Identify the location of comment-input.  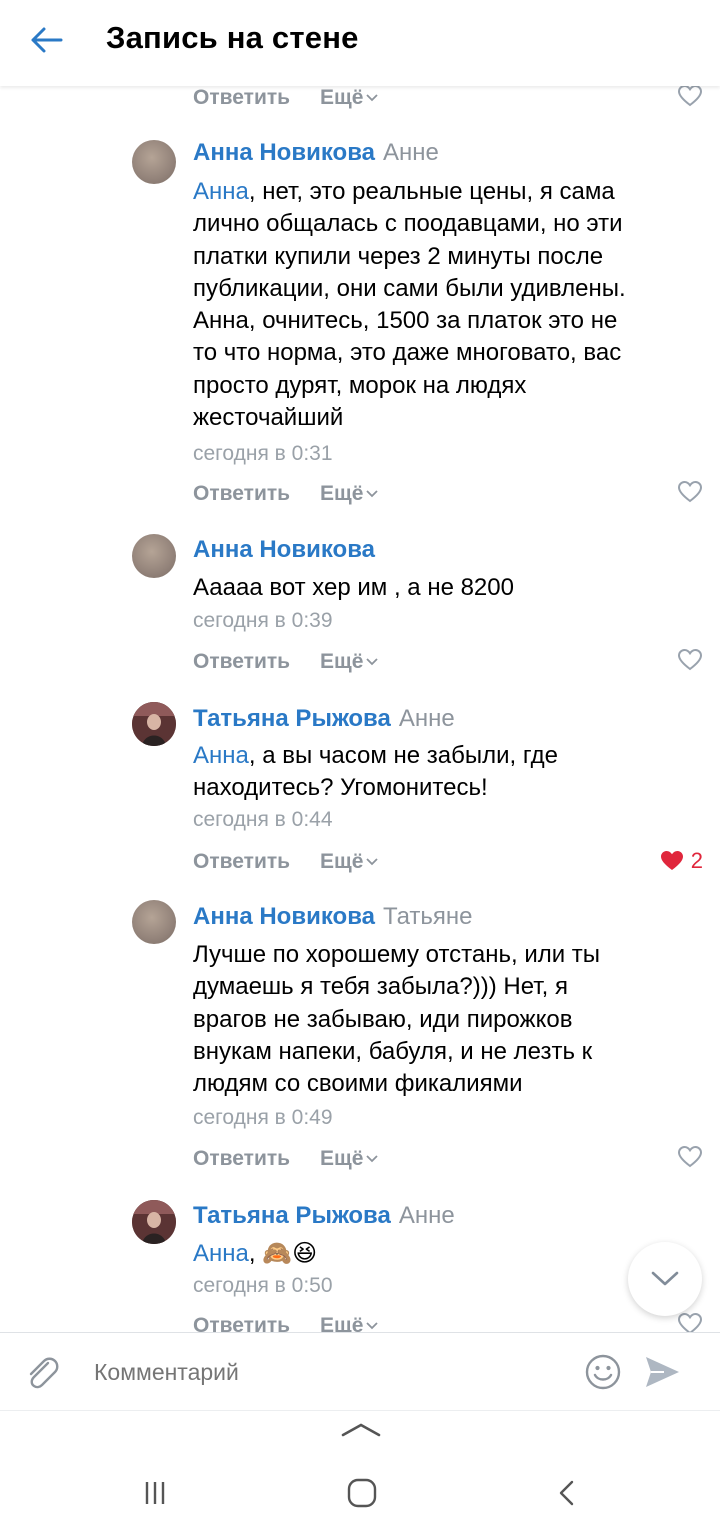
(329, 1372).